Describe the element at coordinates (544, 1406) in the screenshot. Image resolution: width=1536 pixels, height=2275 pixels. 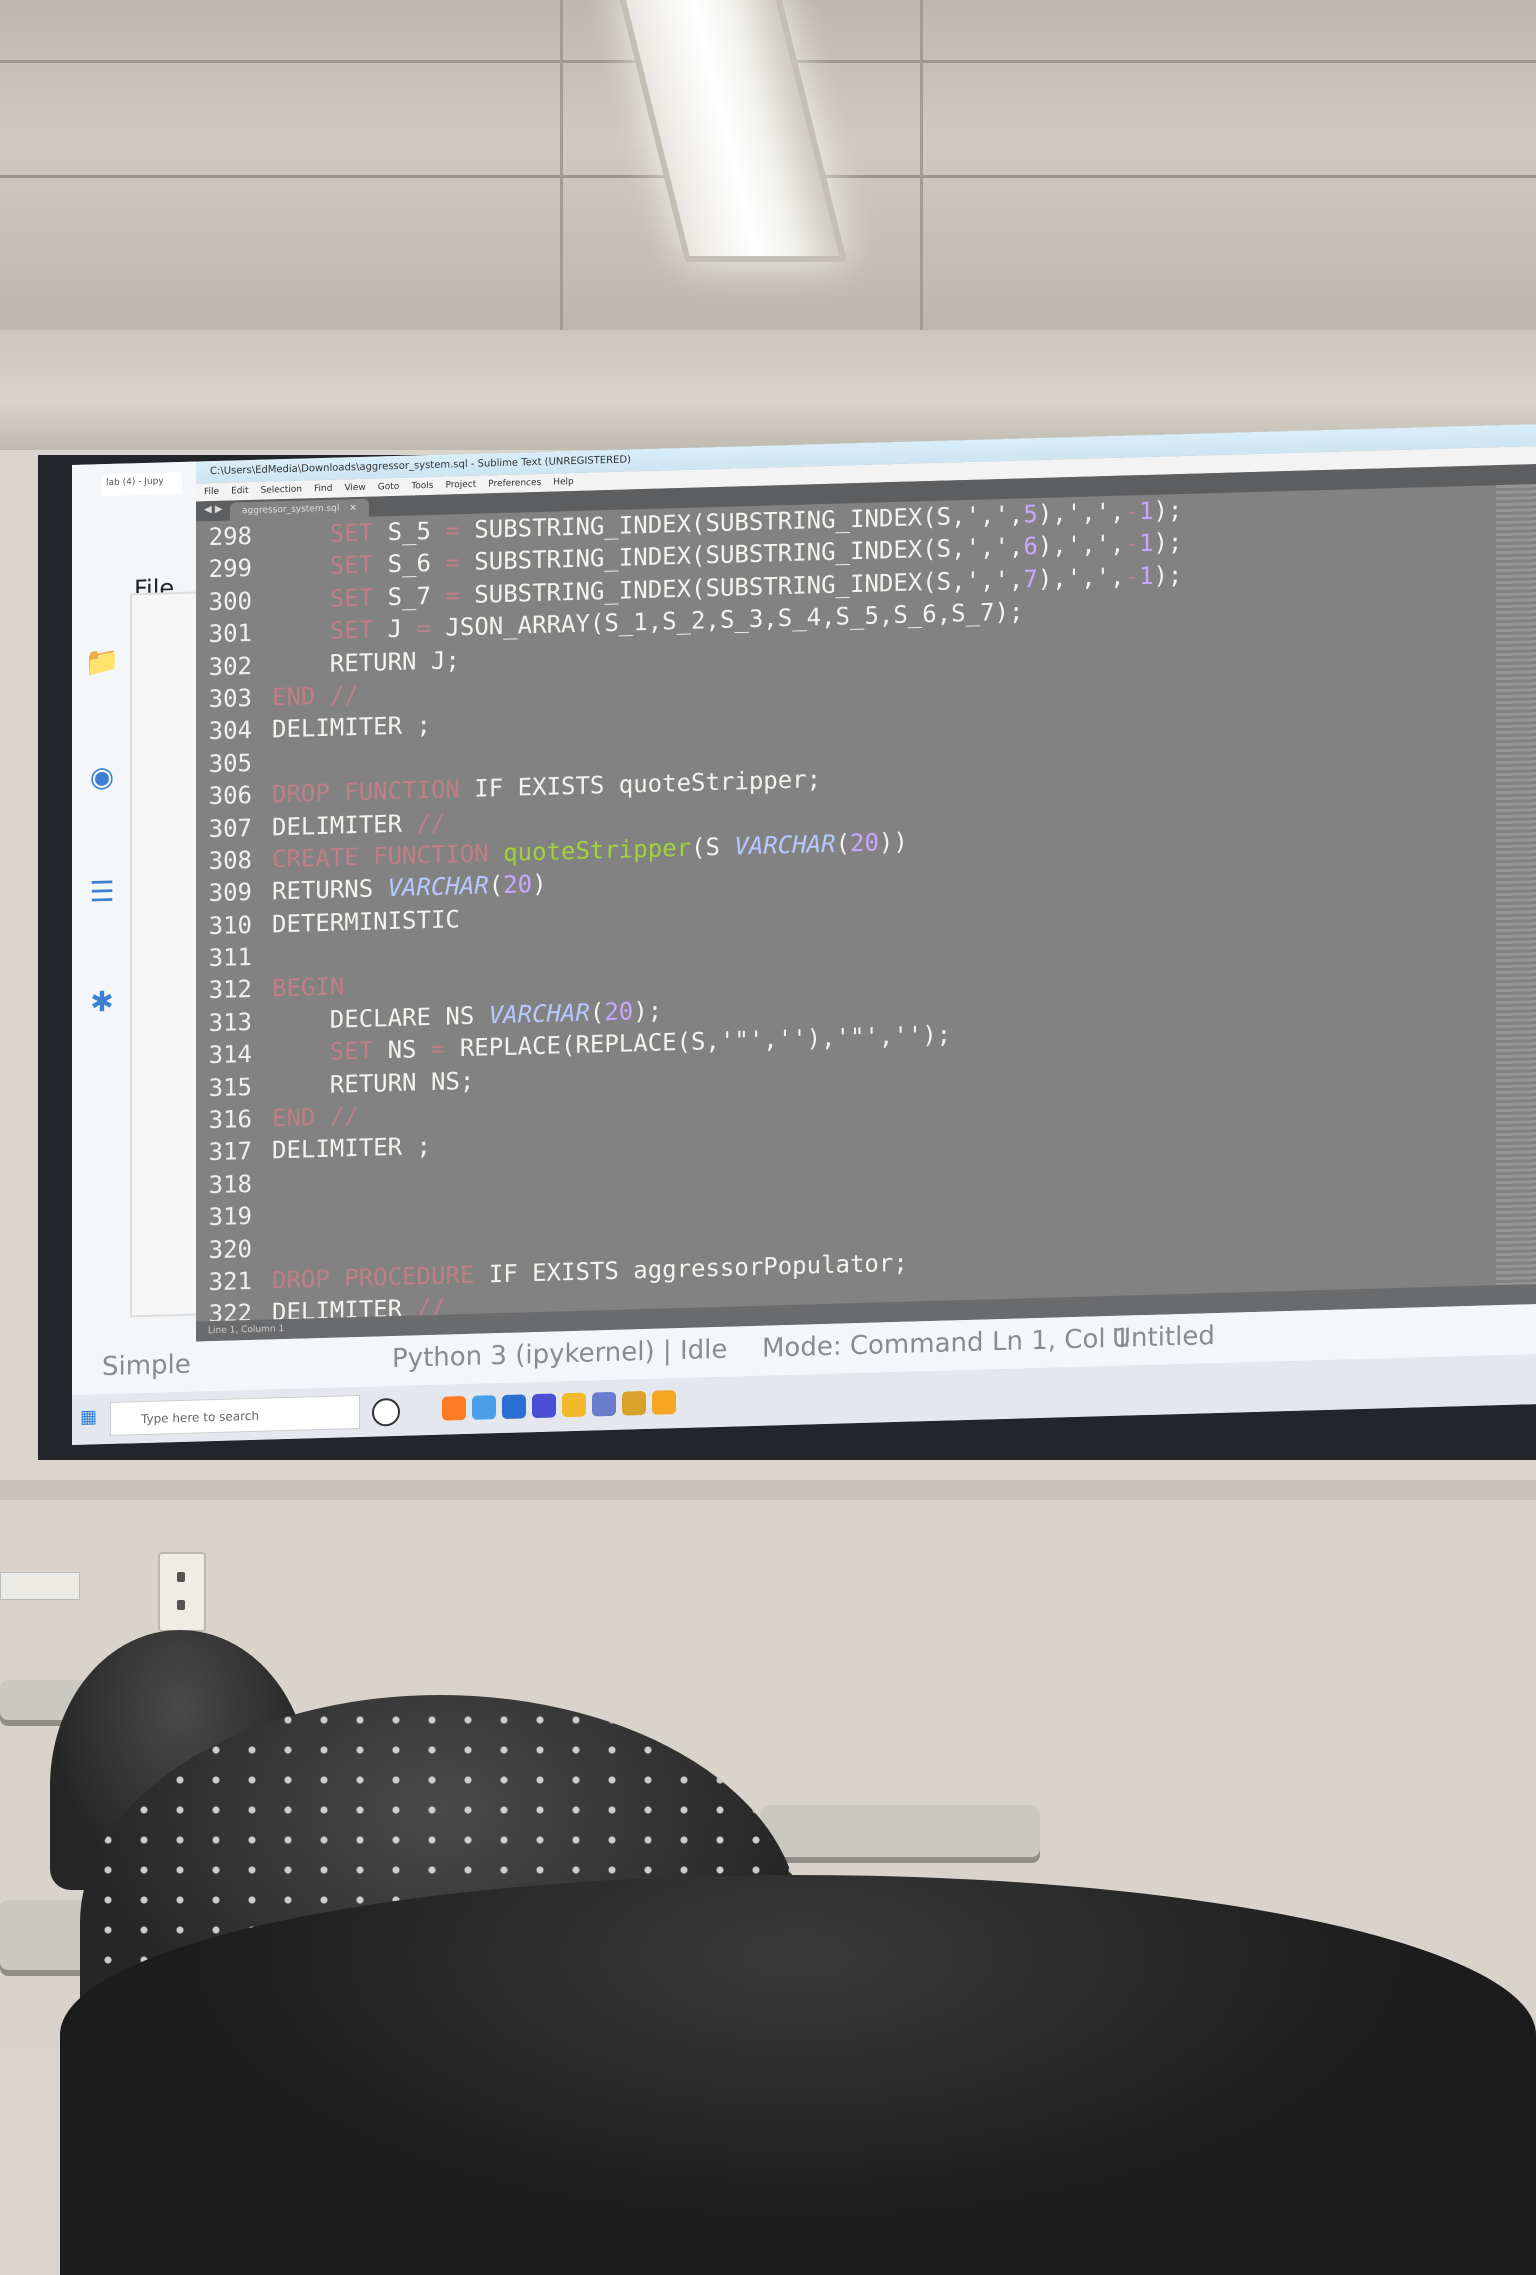
I see `teams-icon` at that location.